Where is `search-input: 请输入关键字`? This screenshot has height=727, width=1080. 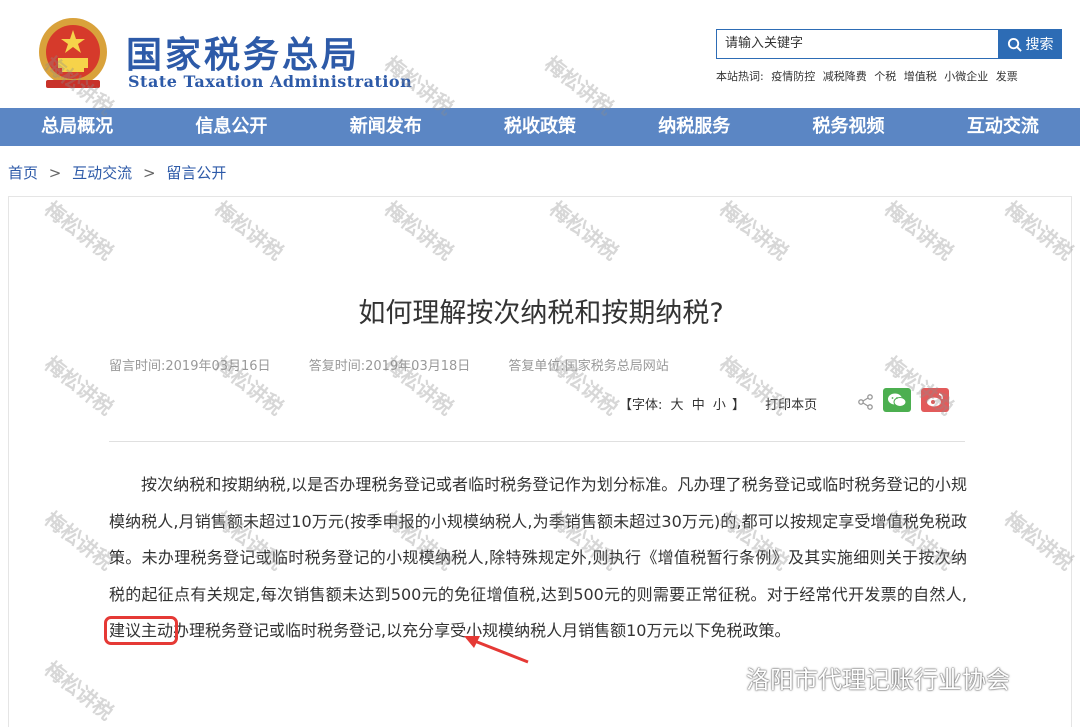
search-input: 请输入关键字 is located at coordinates (858, 44).